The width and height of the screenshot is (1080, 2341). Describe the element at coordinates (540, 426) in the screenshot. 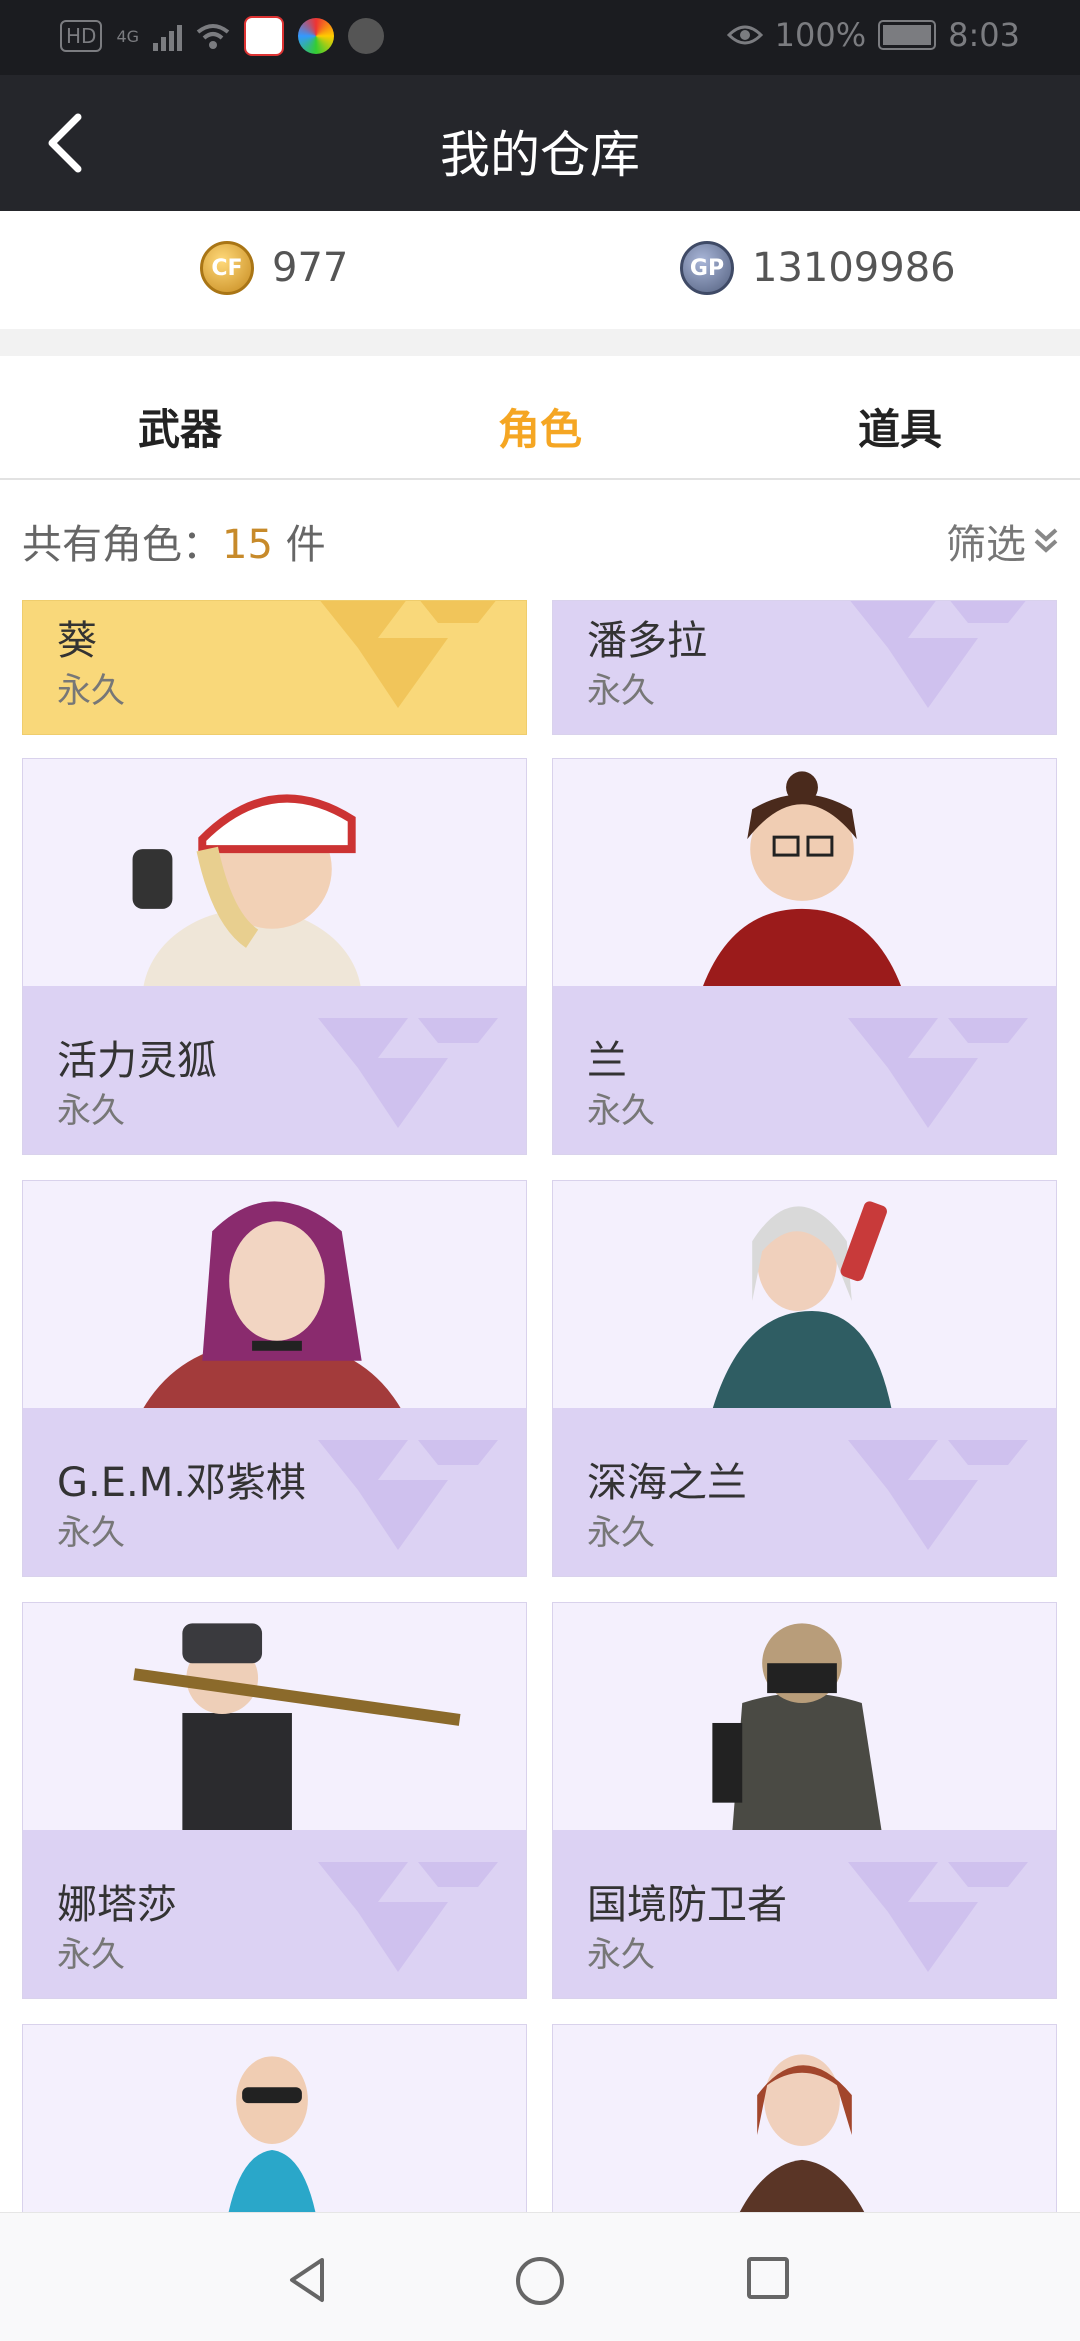

I see `tab-characters: 角色` at that location.